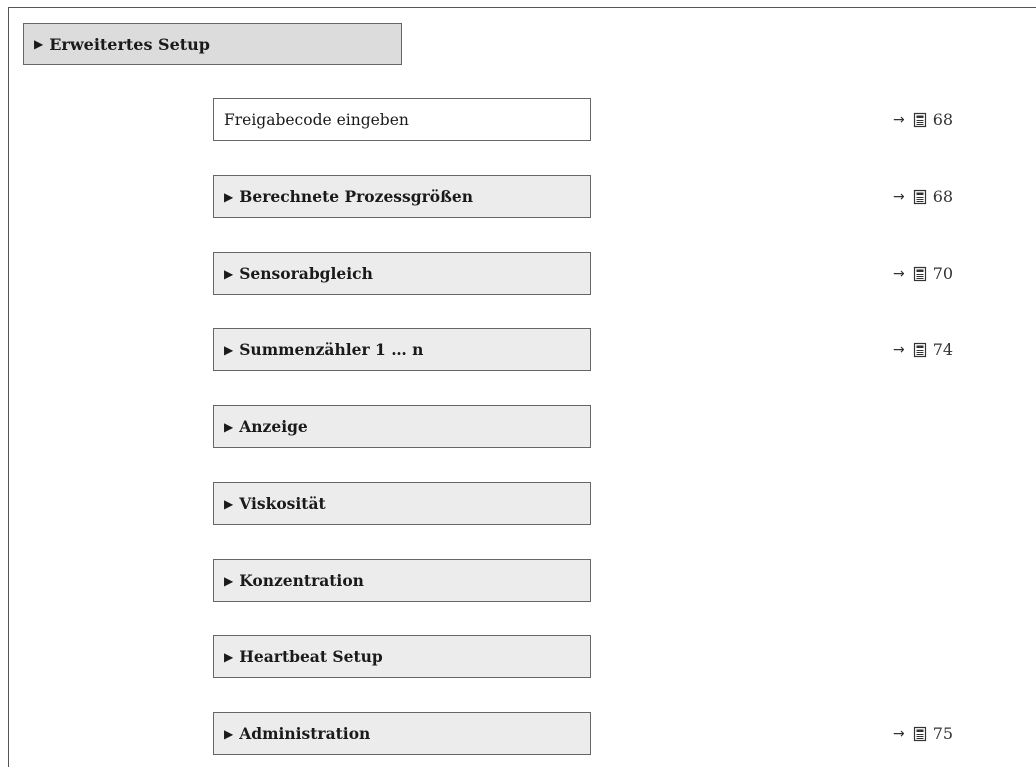  I want to click on page-reference-link: → 74, so click(938, 349).